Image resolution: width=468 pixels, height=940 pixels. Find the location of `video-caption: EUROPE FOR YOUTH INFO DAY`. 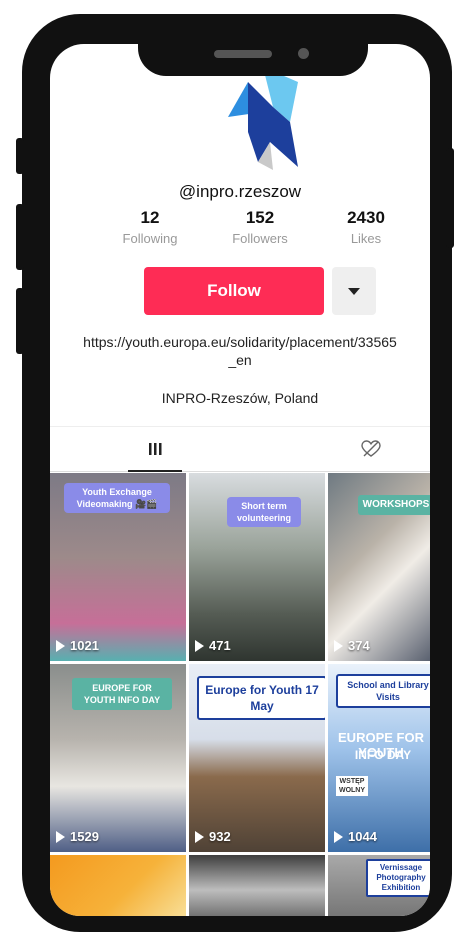

video-caption: EUROPE FOR YOUTH INFO DAY is located at coordinates (122, 694).